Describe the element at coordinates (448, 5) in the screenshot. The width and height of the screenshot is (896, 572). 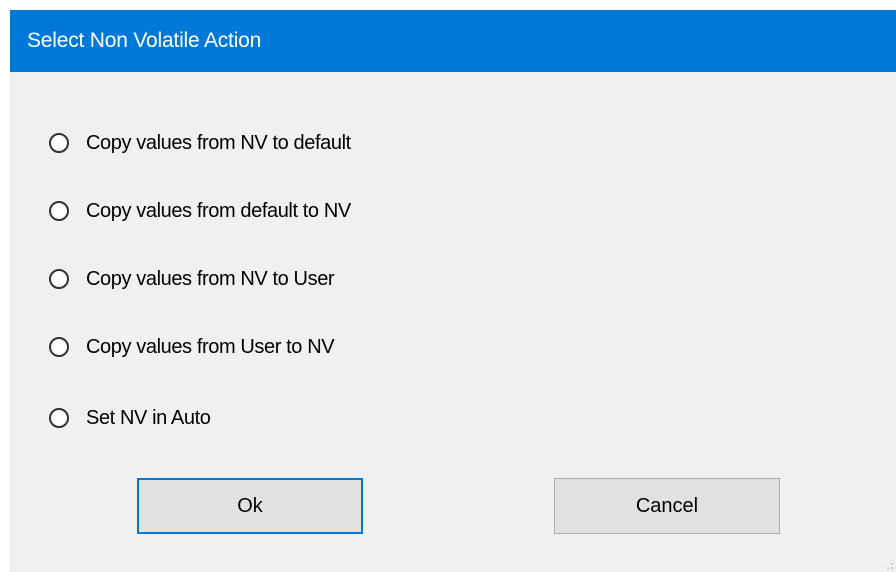
I see `window-top-border` at that location.